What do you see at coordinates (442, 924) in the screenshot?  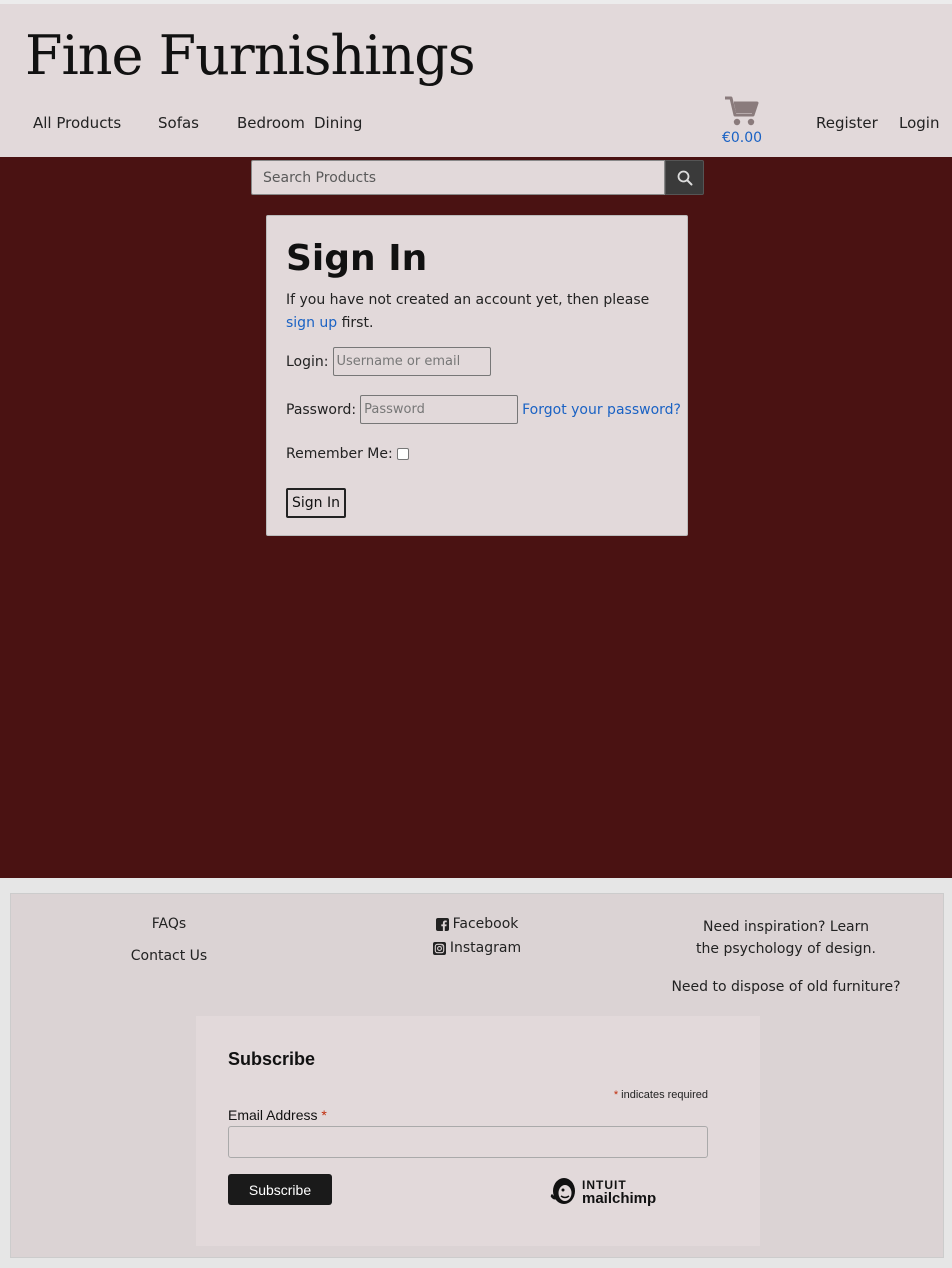 I see `facebook-icon` at bounding box center [442, 924].